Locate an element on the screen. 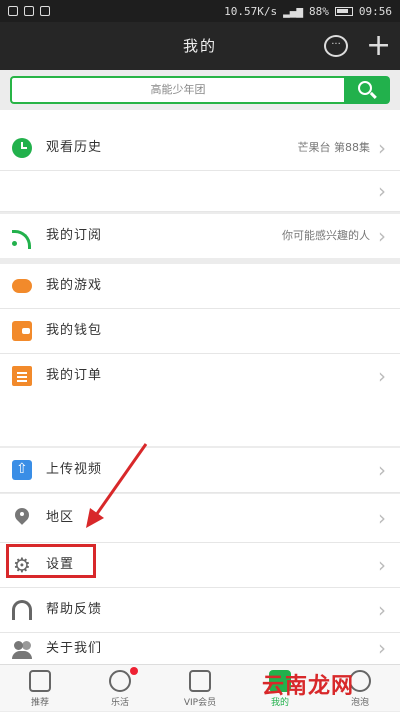 The height and width of the screenshot is (712, 400). menu-item-label: 帮助反馈 is located at coordinates (74, 609).